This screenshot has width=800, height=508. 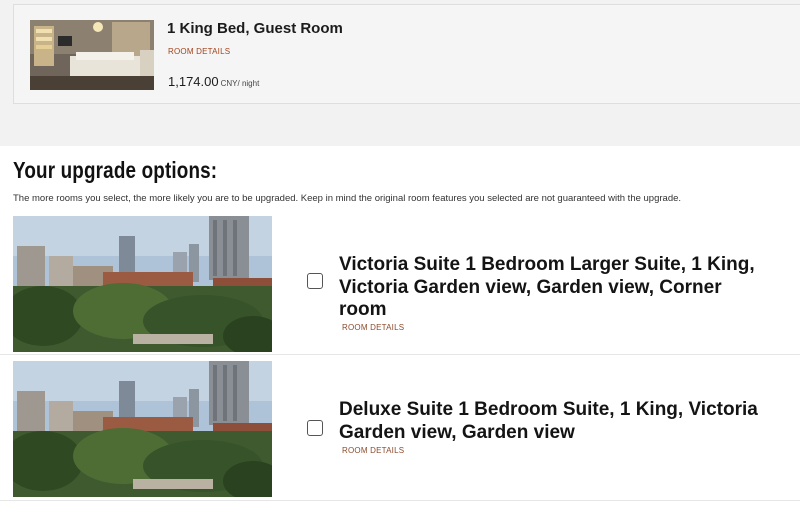 What do you see at coordinates (240, 83) in the screenshot?
I see `price-unit: CNY/ night` at bounding box center [240, 83].